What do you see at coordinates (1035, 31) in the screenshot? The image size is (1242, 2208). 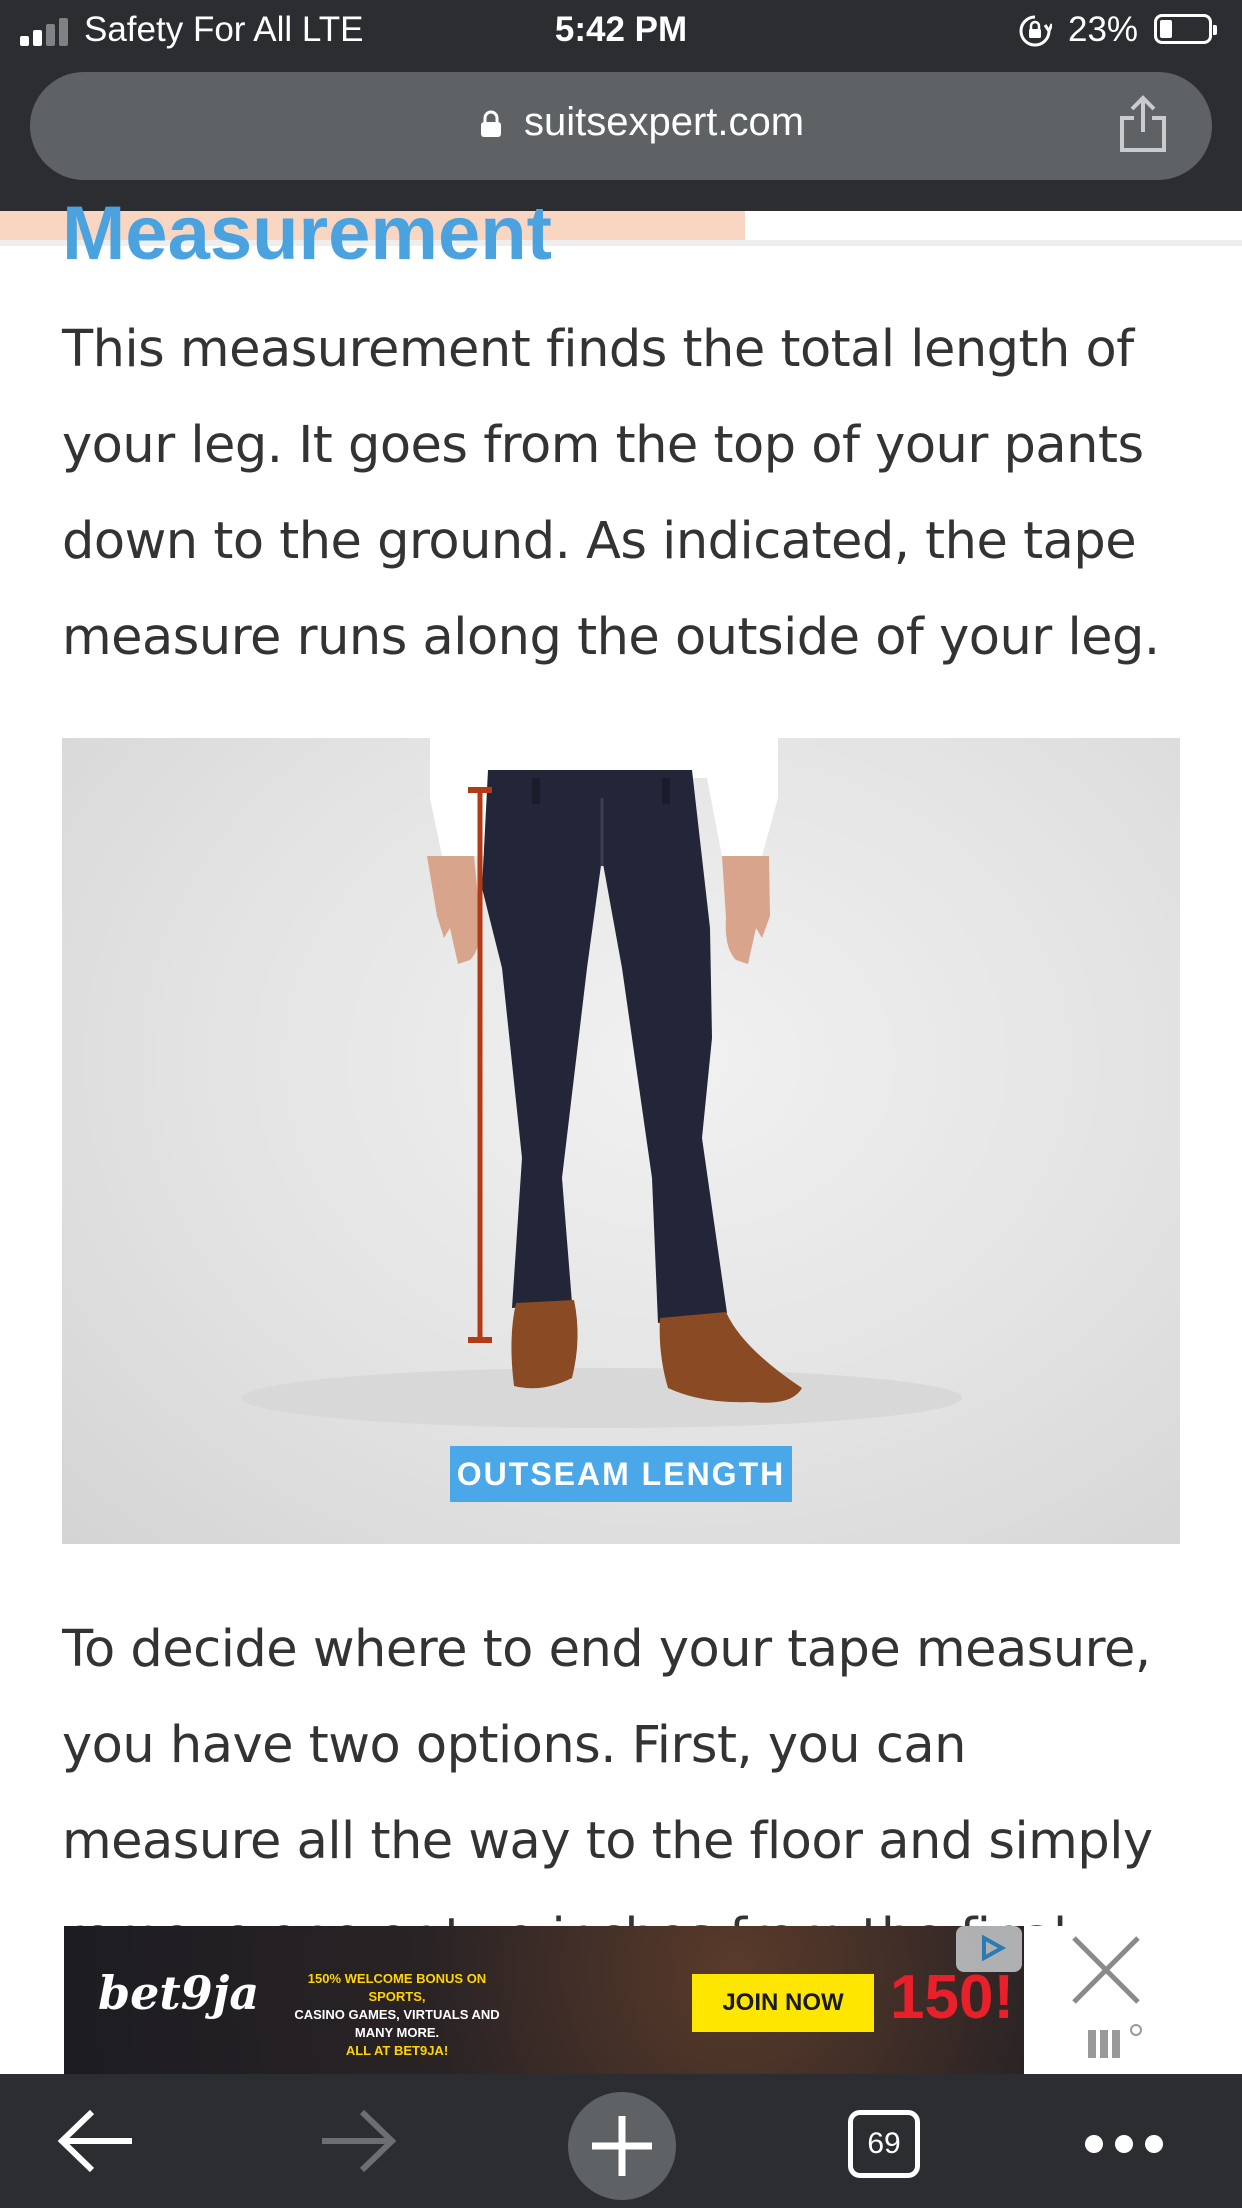 I see `rotation-lock-icon` at bounding box center [1035, 31].